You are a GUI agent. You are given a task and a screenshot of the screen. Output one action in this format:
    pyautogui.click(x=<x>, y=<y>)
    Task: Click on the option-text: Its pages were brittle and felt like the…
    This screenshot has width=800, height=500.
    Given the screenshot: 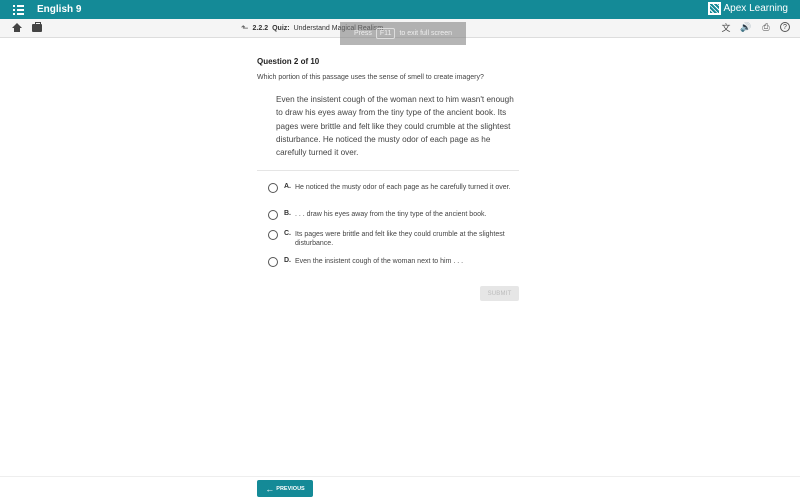 What is the action you would take?
    pyautogui.click(x=400, y=239)
    